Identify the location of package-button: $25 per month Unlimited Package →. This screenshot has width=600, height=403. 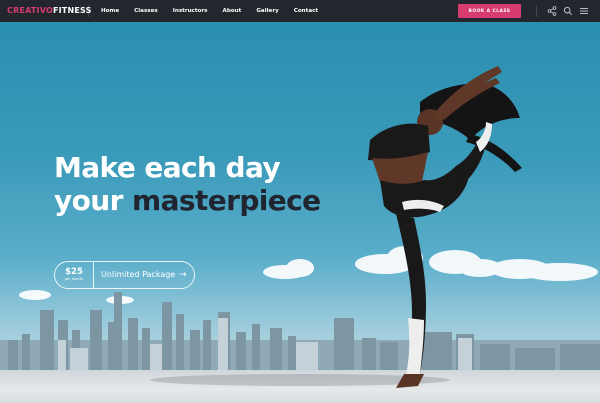
(124, 275).